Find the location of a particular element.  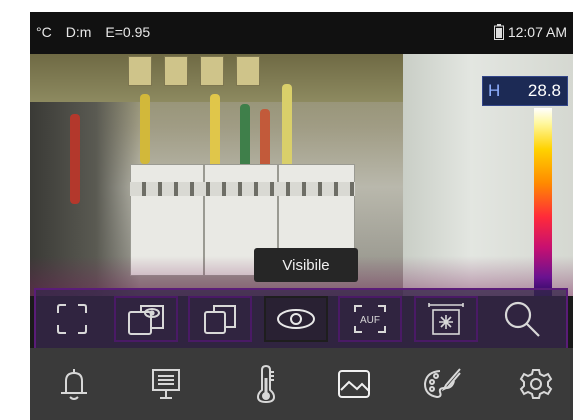

display-button is located at coordinates (166, 384).